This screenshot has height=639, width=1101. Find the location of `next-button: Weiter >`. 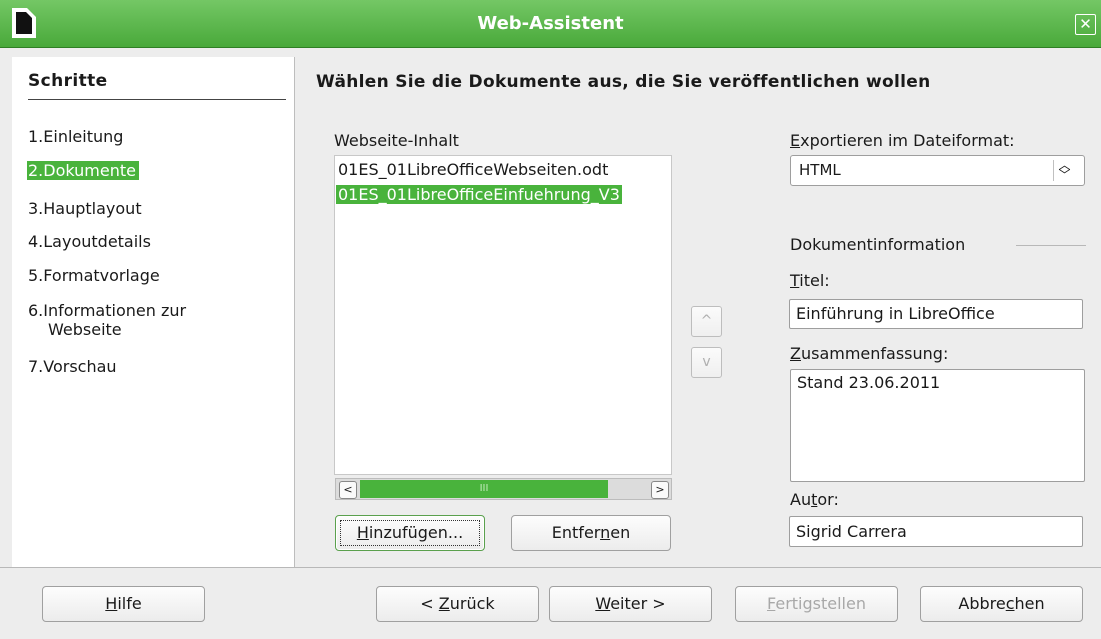

next-button: Weiter > is located at coordinates (630, 604).